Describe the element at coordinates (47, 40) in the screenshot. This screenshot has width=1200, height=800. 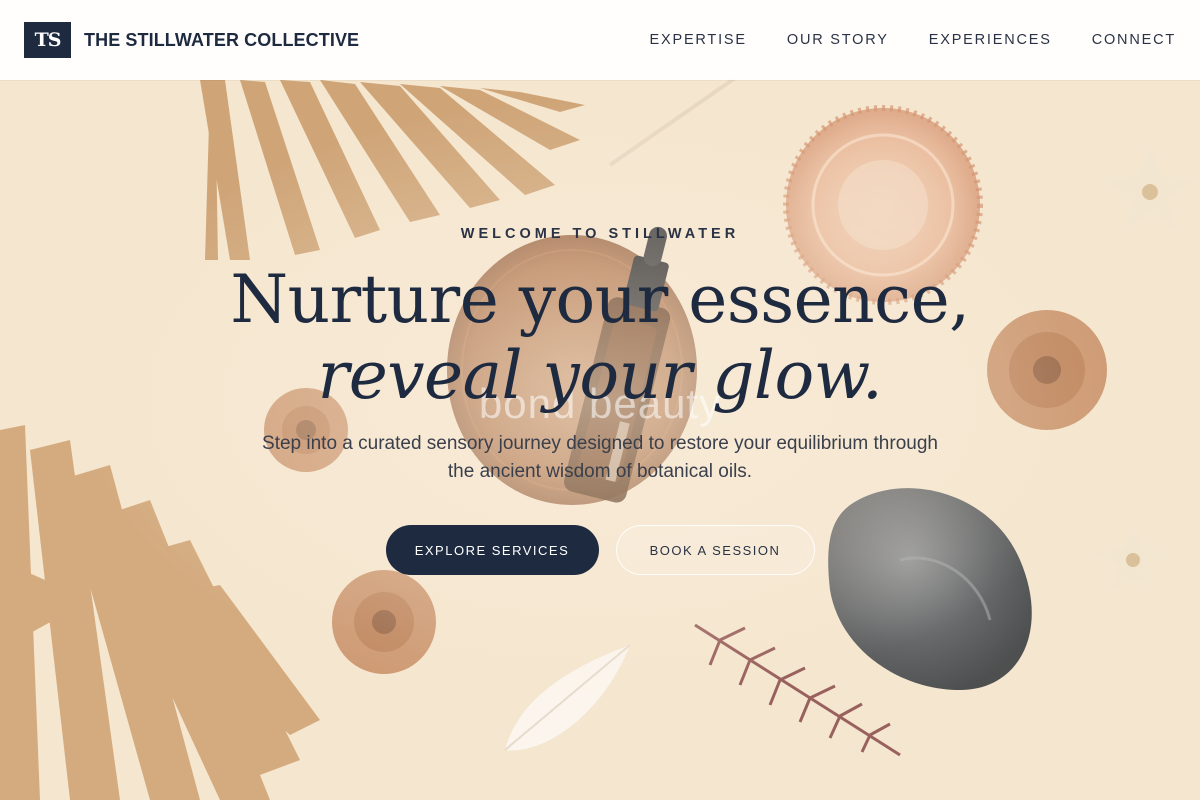
I see `logo-mark: TS` at that location.